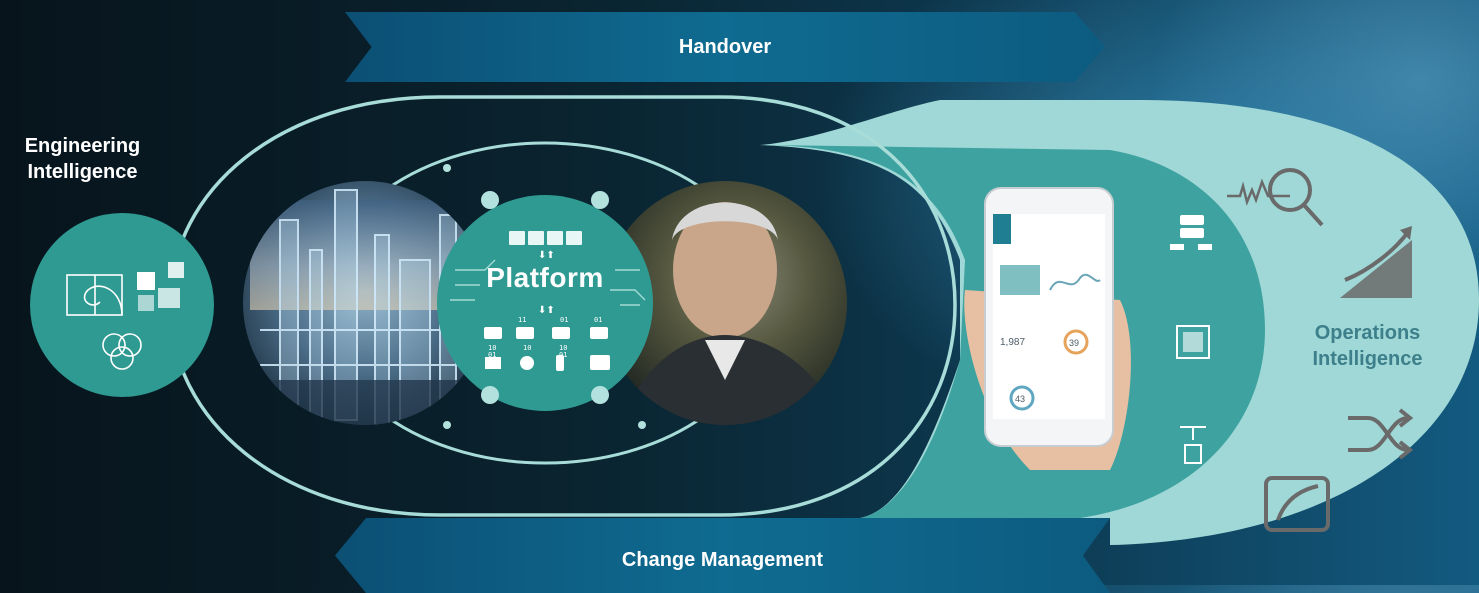 The width and height of the screenshot is (1479, 593). Describe the element at coordinates (522, 320) in the screenshot. I see `svg-text: 11` at that location.